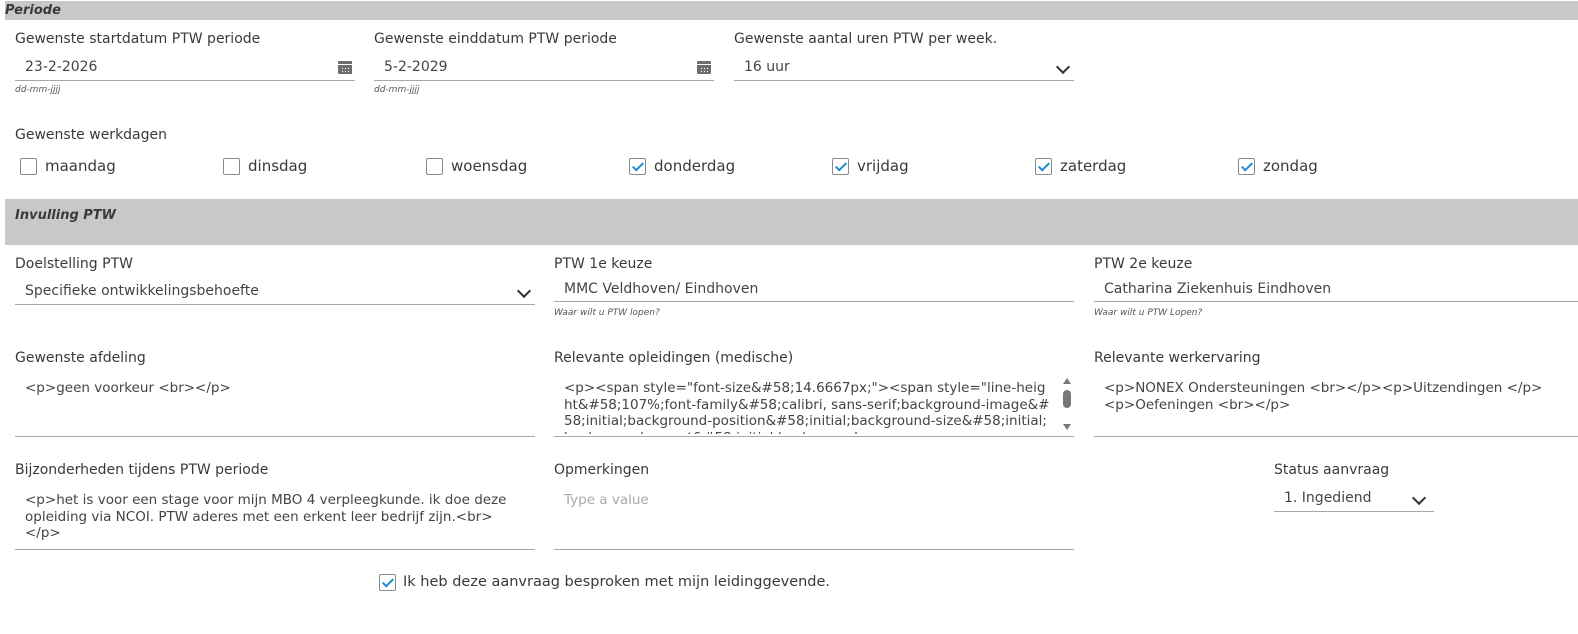 The image size is (1578, 634). Describe the element at coordinates (142, 291) in the screenshot. I see `doelstelling-value: Specifieke ontwikkelingsbehoefte` at that location.